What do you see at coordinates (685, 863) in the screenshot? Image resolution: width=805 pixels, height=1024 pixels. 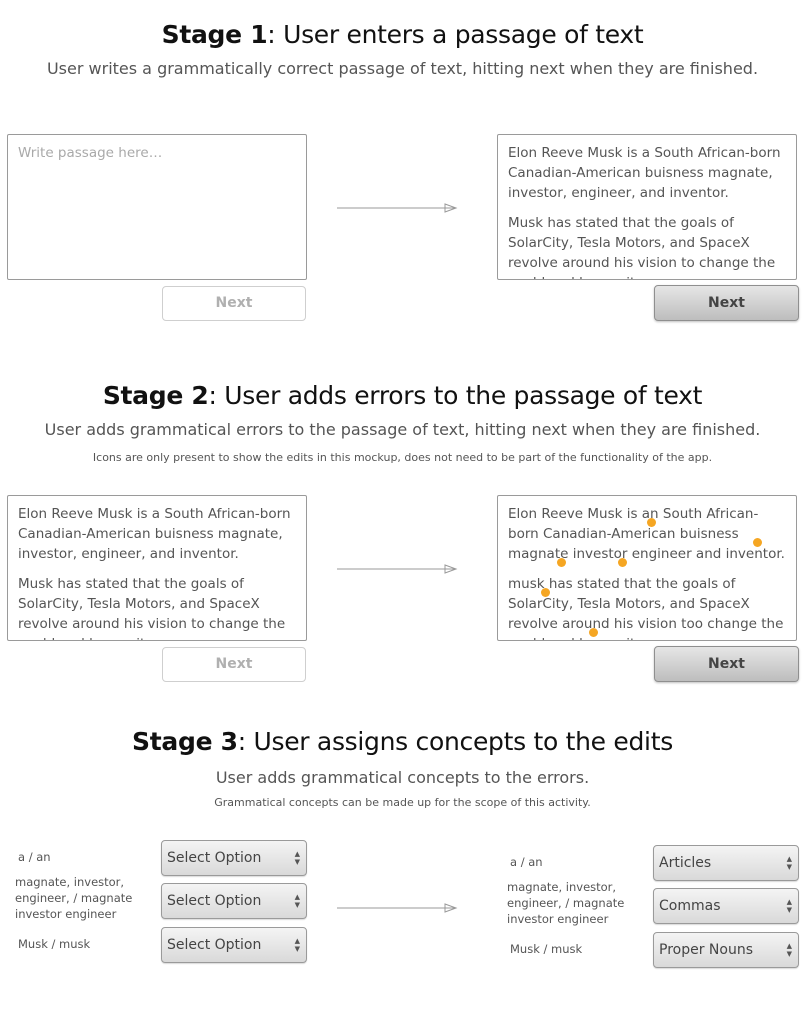 I see `concept-select-value: Articles` at bounding box center [685, 863].